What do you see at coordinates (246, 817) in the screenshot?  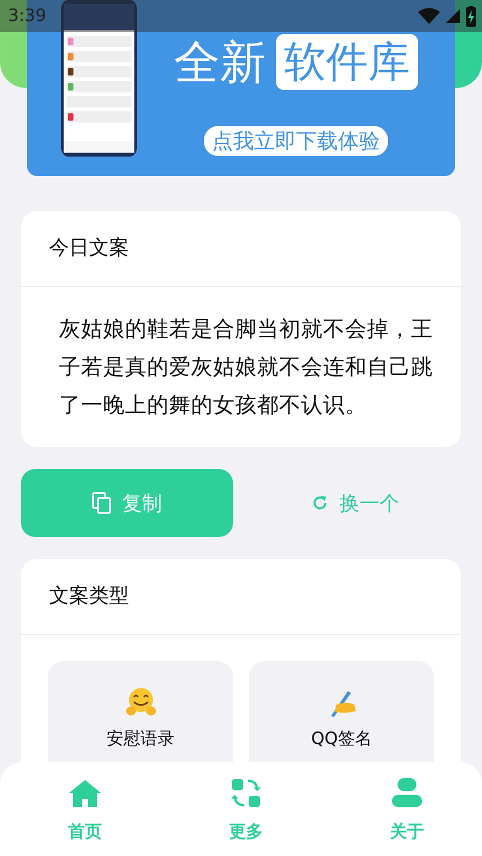 I see `nav-tab: 更多` at bounding box center [246, 817].